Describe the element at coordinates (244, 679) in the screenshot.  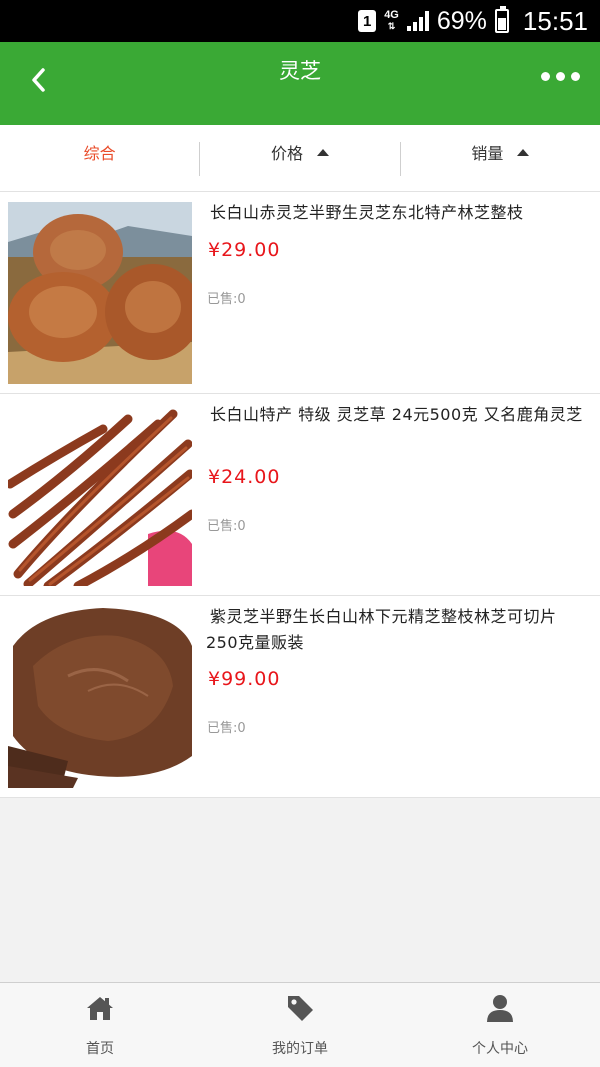
I see `product-price: ¥99.00` at that location.